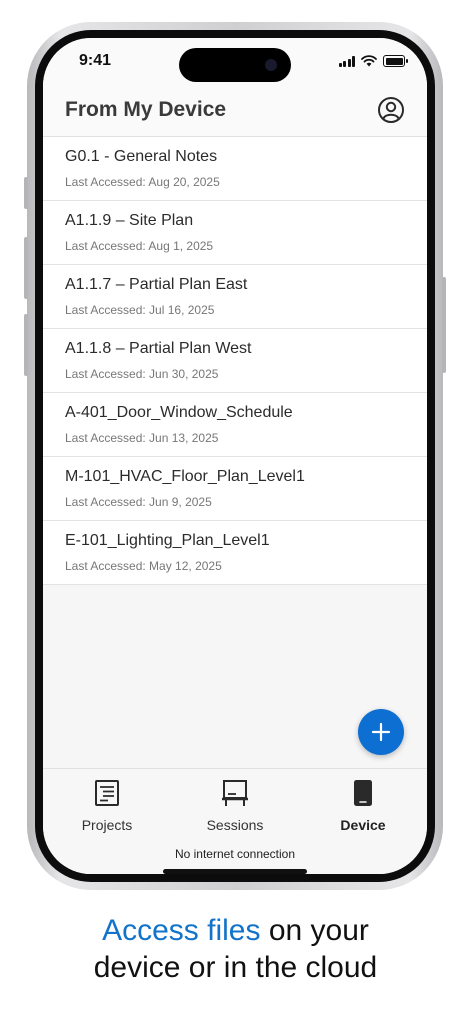 The image size is (471, 1024). Describe the element at coordinates (235, 825) in the screenshot. I see `tab-label: Sessions` at that location.